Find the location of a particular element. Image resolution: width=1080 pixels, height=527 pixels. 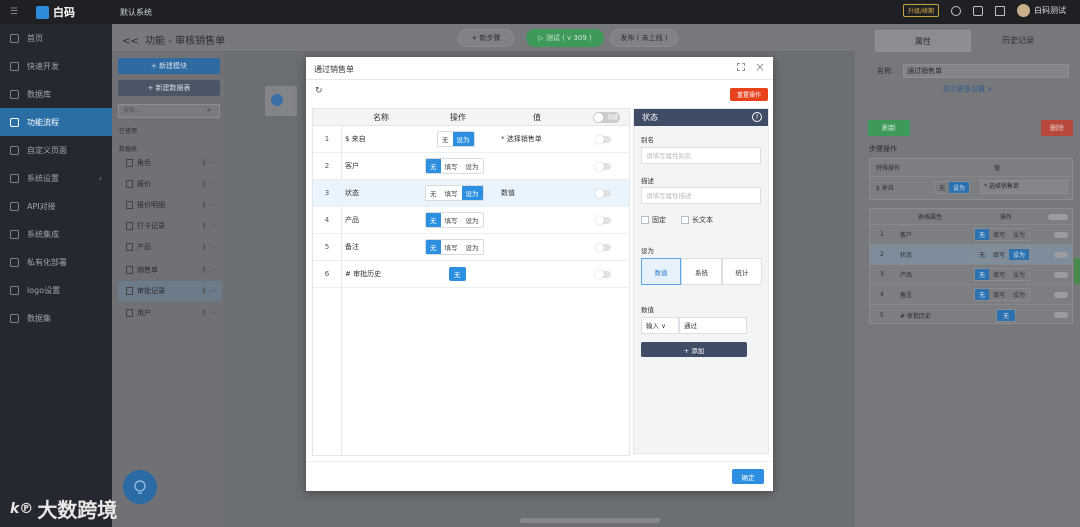

nav-item-logo: logo设置 is located at coordinates (56, 290).